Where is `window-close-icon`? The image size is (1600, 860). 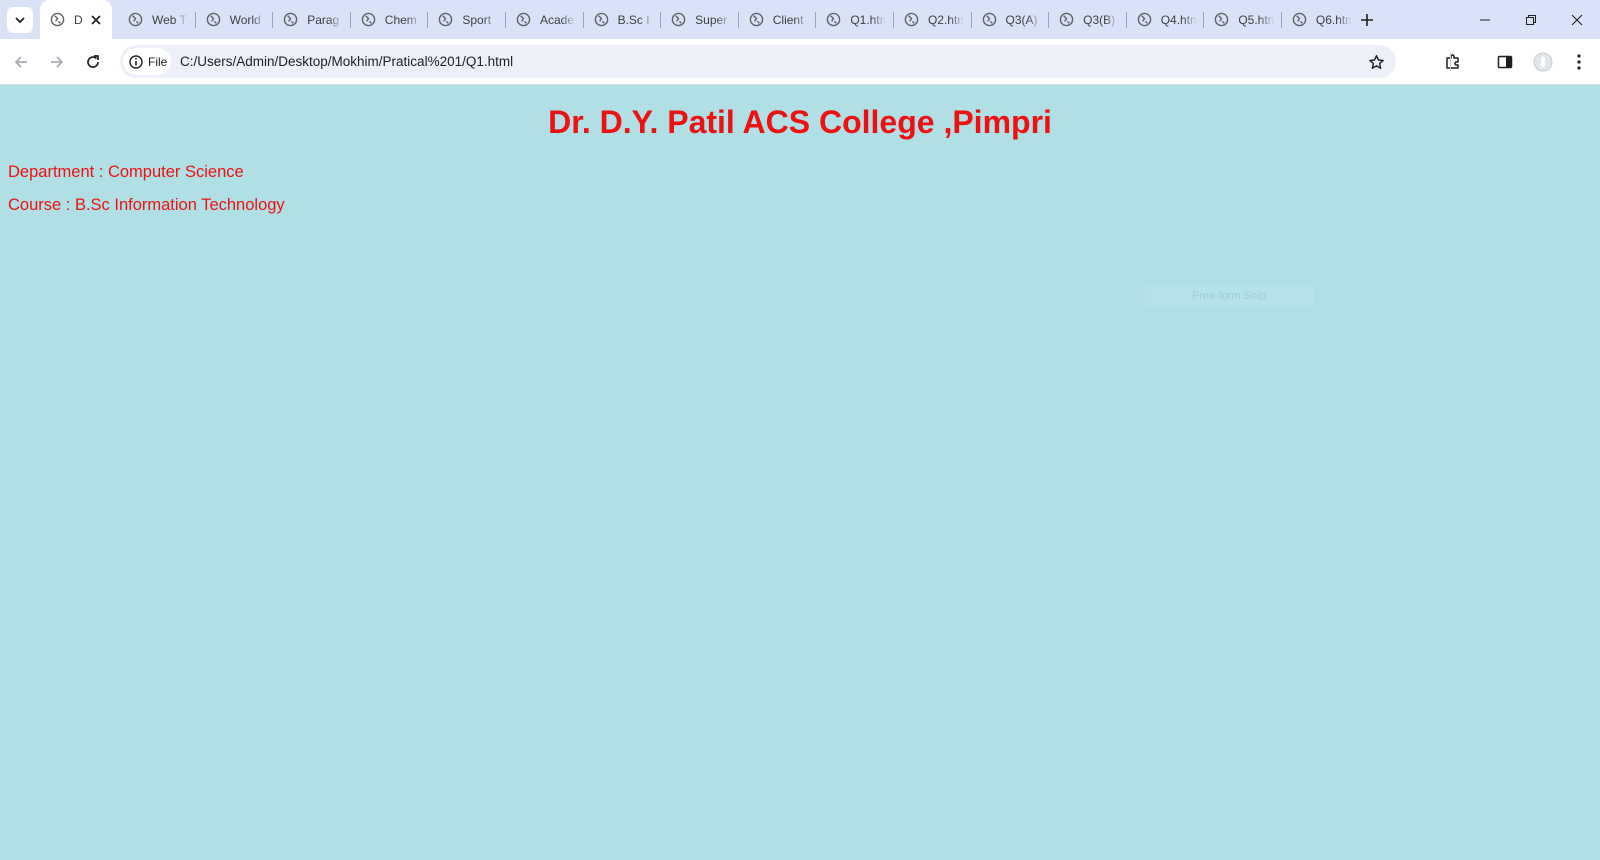
window-close-icon is located at coordinates (1576, 19).